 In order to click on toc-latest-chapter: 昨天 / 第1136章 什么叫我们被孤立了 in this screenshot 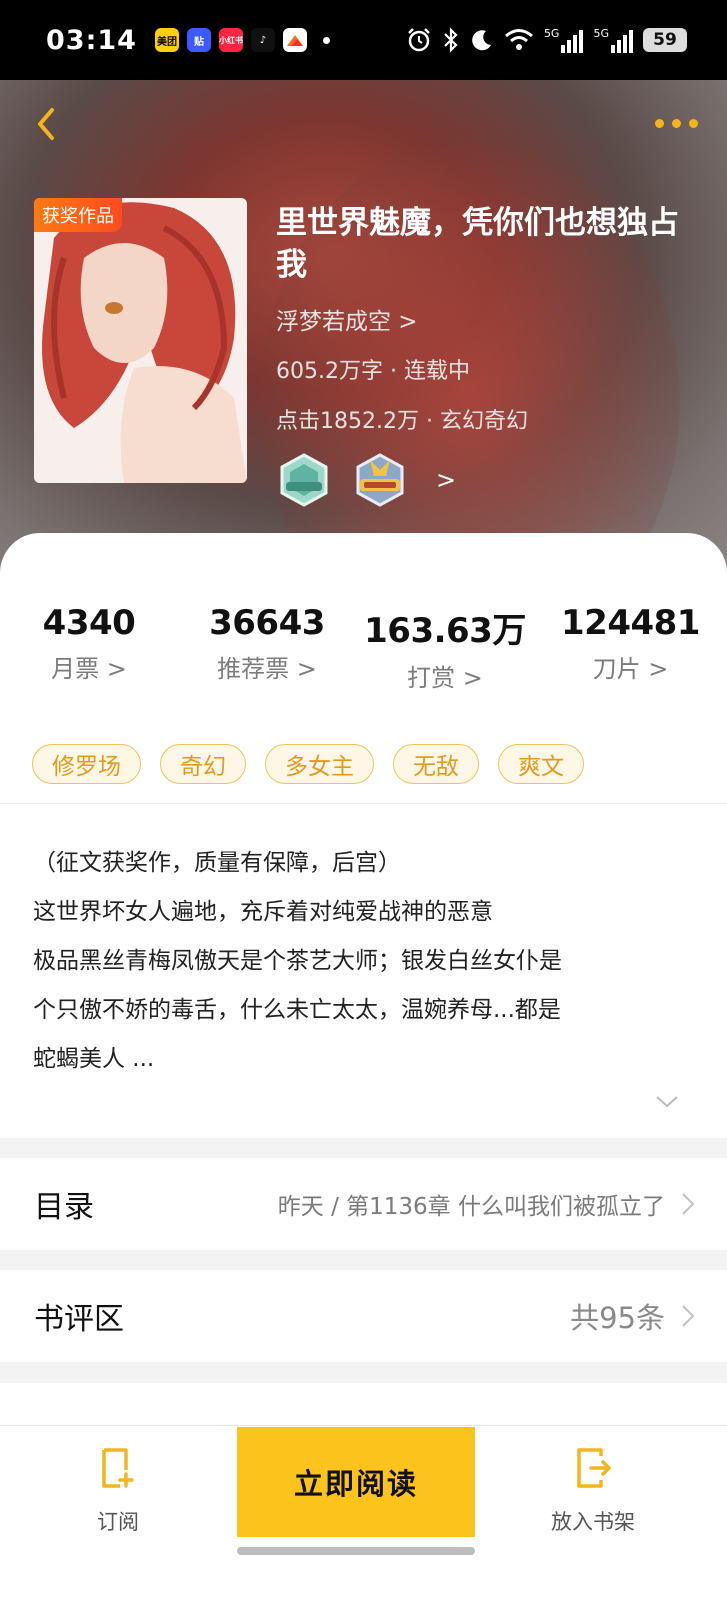, I will do `click(471, 1207)`.